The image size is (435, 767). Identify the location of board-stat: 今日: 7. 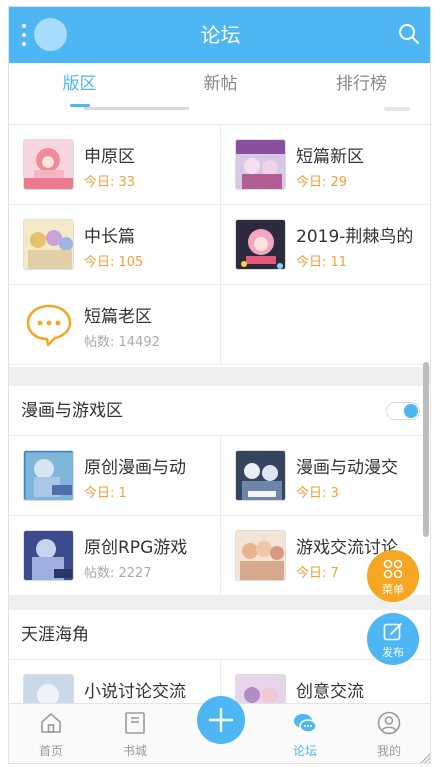
(317, 573).